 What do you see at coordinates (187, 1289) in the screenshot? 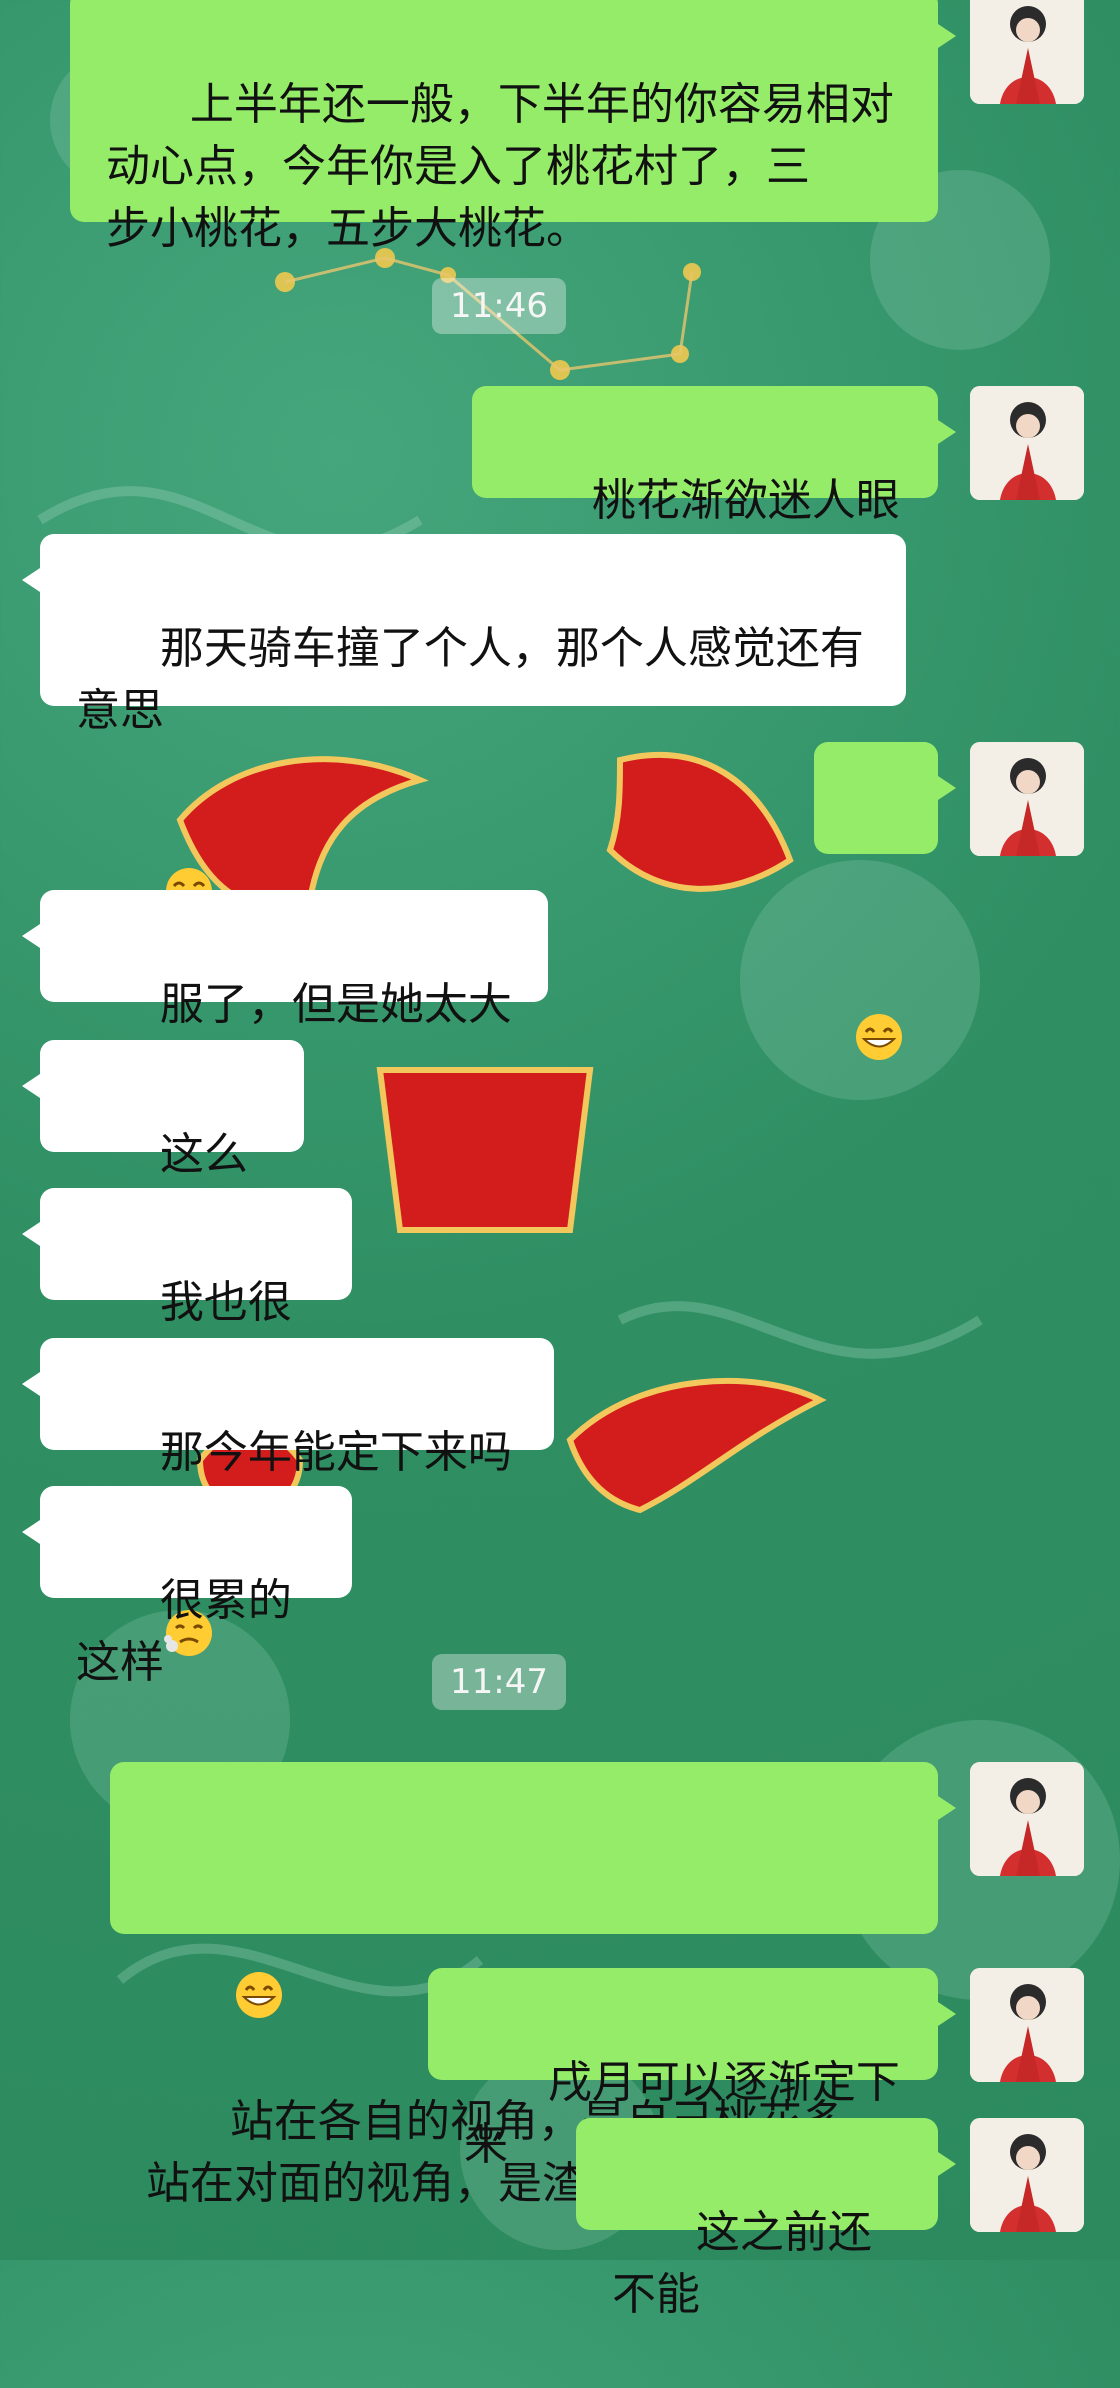
I see `message-bubble: 我也很渣啊` at bounding box center [187, 1289].